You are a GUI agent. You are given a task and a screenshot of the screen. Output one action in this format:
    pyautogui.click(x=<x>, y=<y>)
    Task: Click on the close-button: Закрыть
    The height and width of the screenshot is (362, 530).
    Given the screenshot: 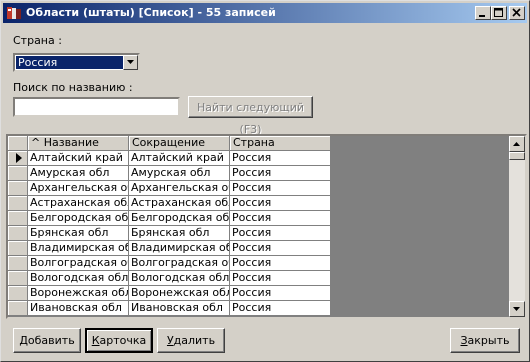 What is the action you would take?
    pyautogui.click(x=485, y=340)
    